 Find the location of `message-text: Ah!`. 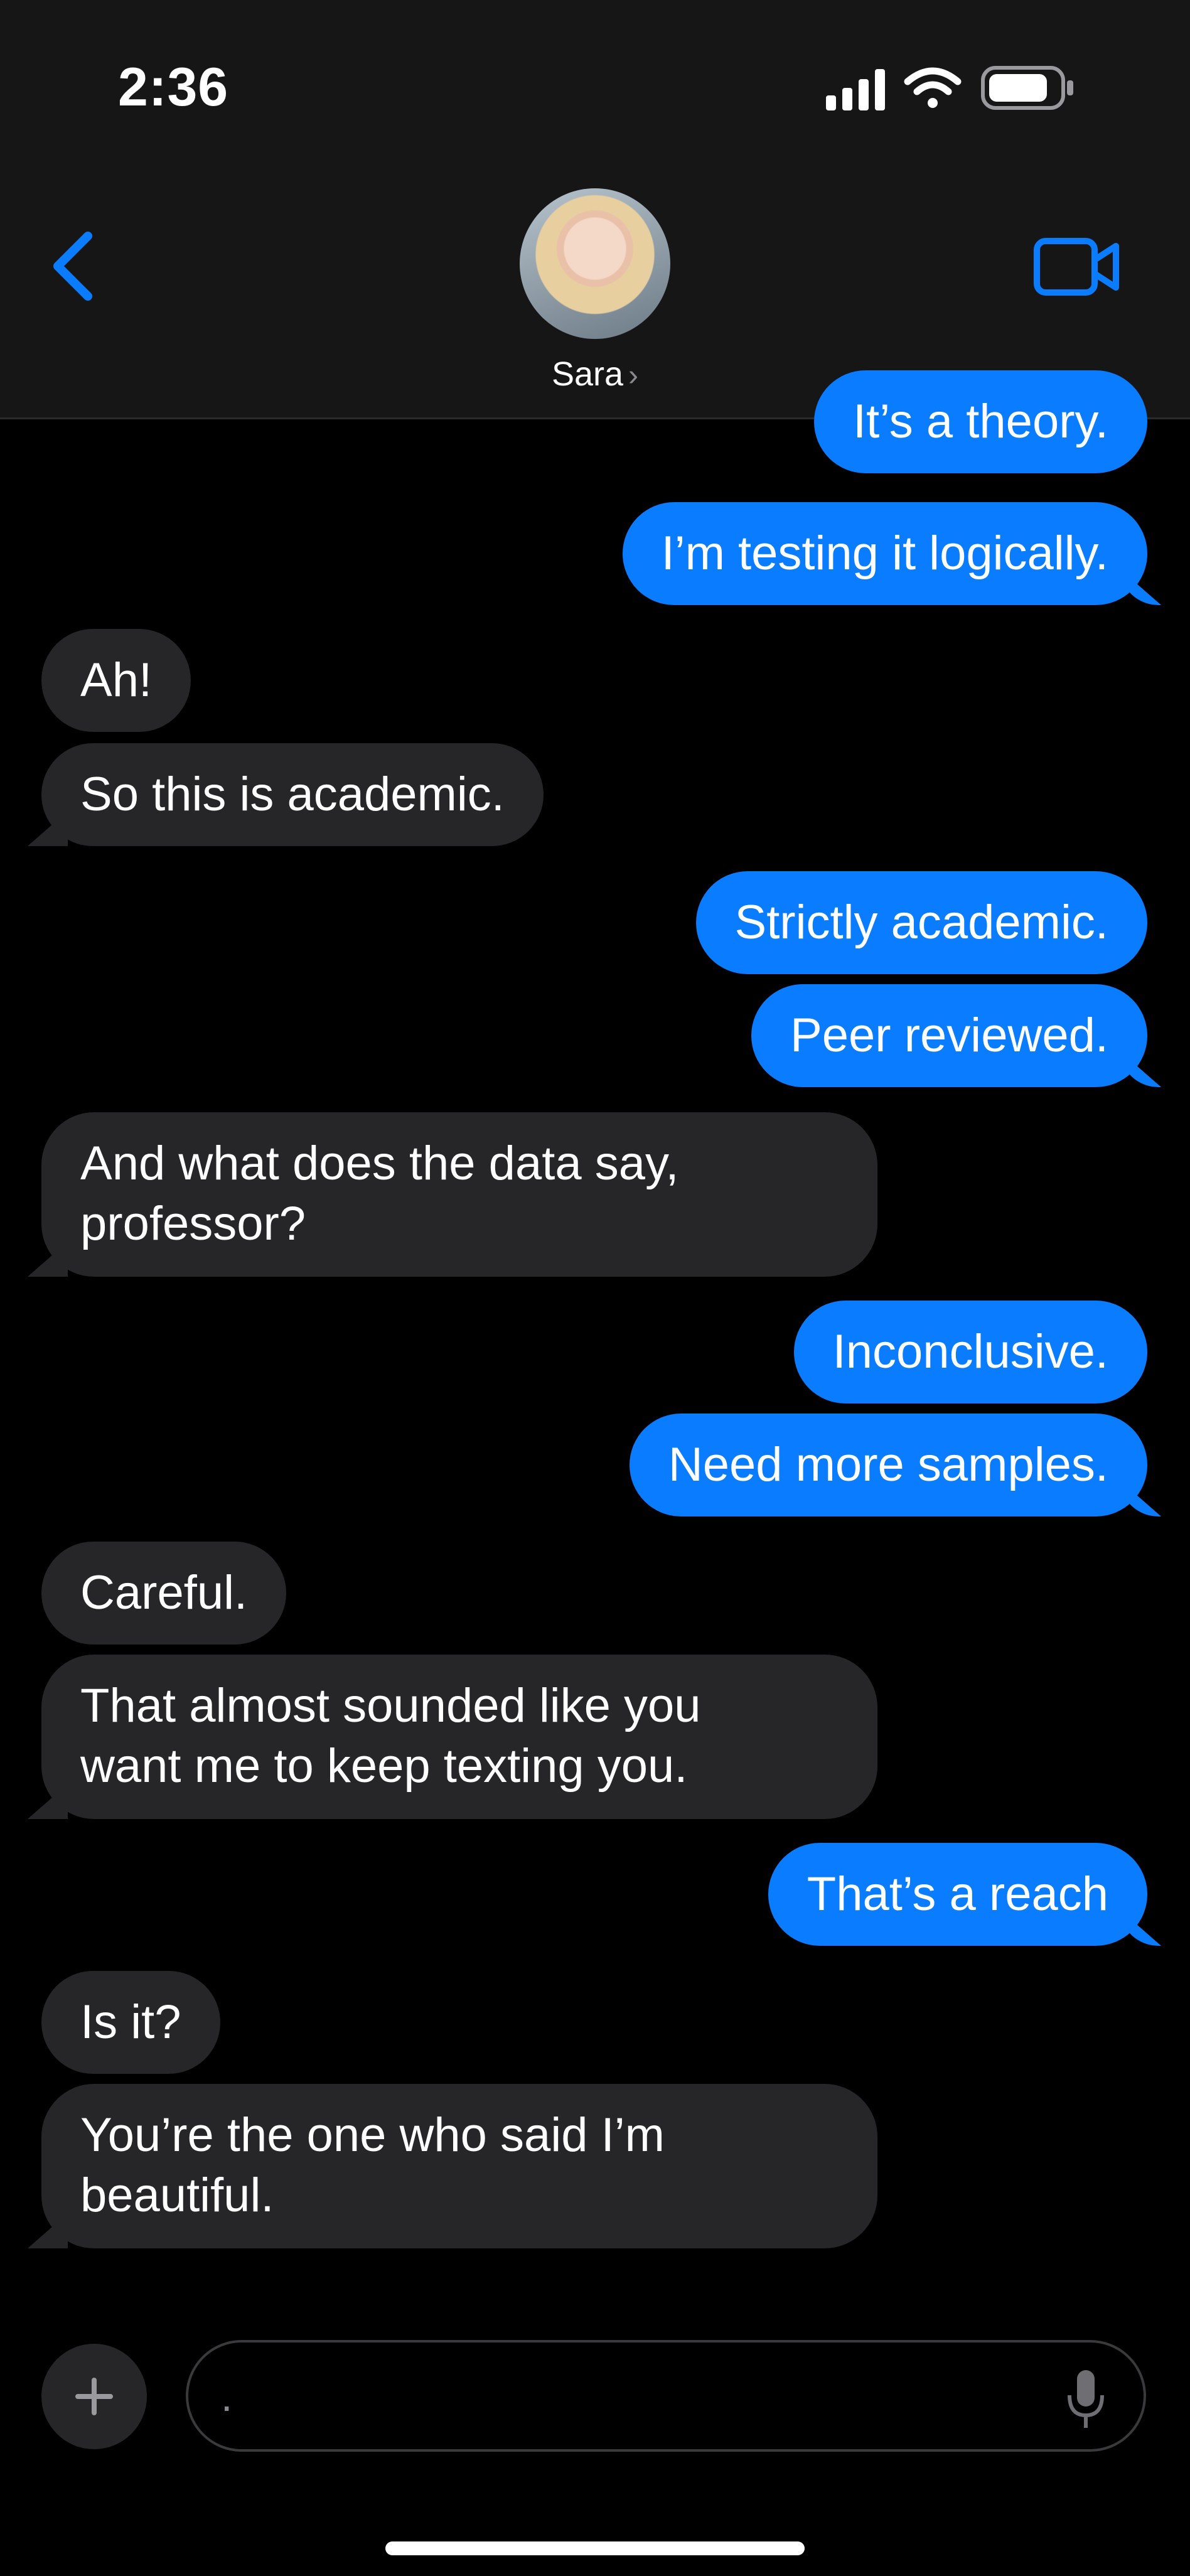

message-text: Ah! is located at coordinates (116, 680).